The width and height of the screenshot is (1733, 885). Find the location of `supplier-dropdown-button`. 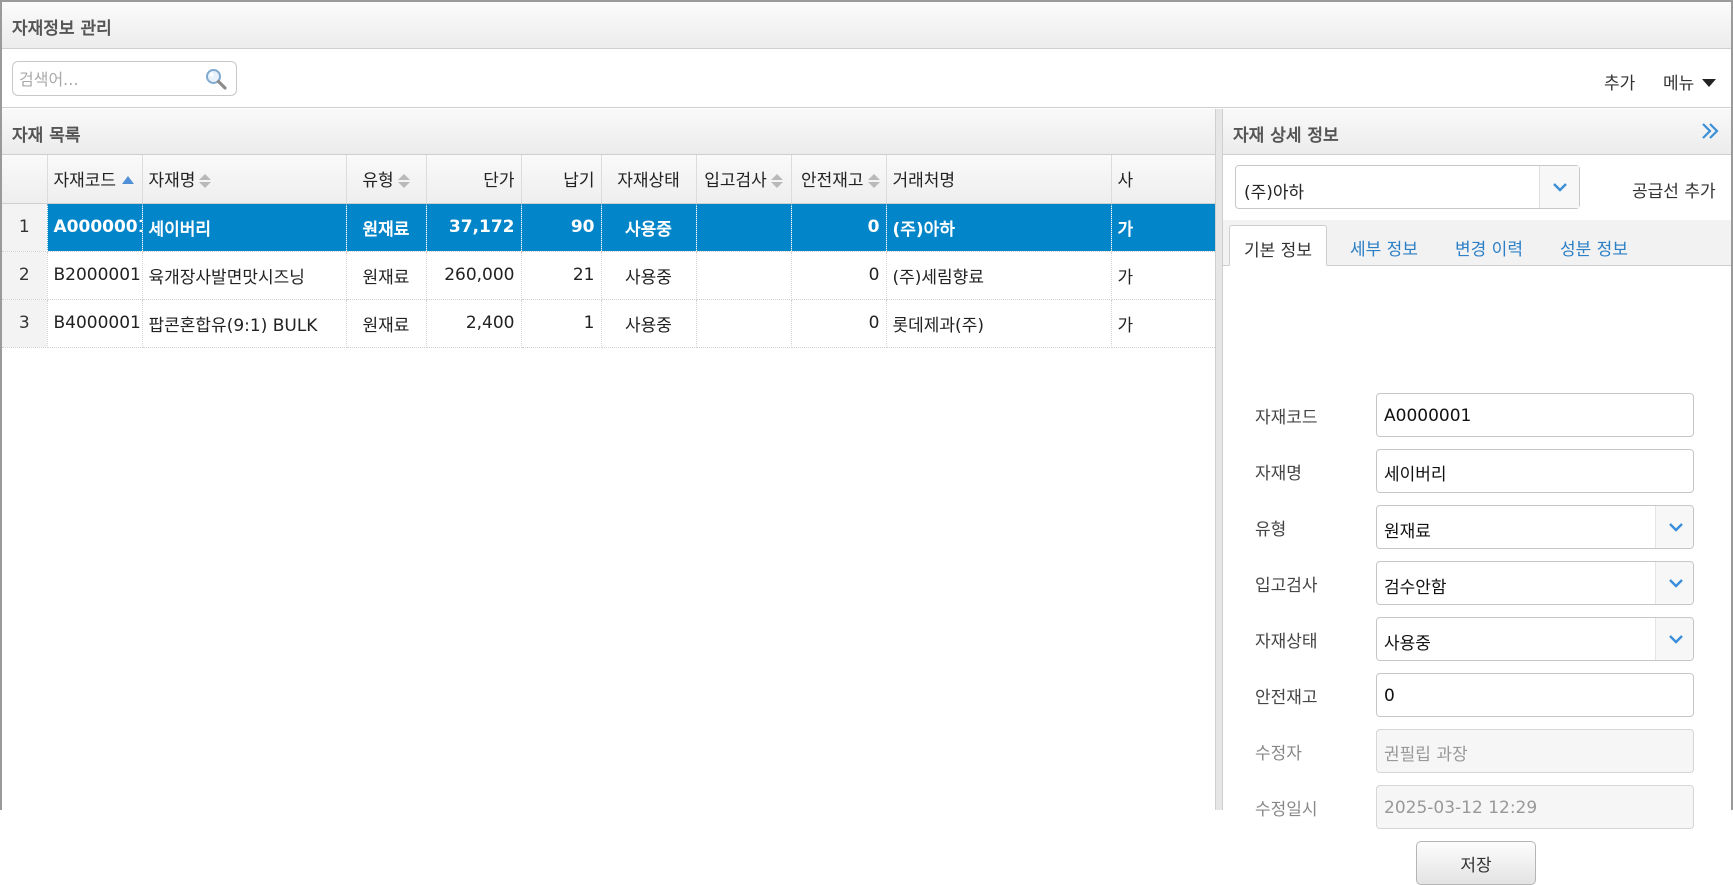

supplier-dropdown-button is located at coordinates (1559, 187).